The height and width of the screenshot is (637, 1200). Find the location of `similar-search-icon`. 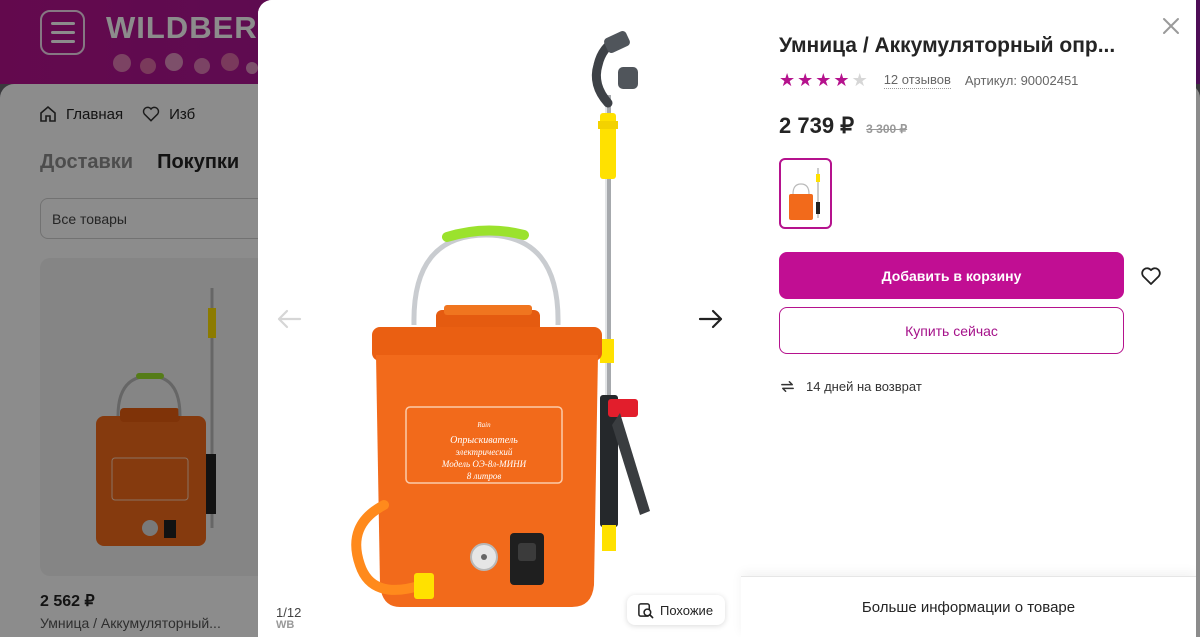

similar-search-icon is located at coordinates (646, 610).